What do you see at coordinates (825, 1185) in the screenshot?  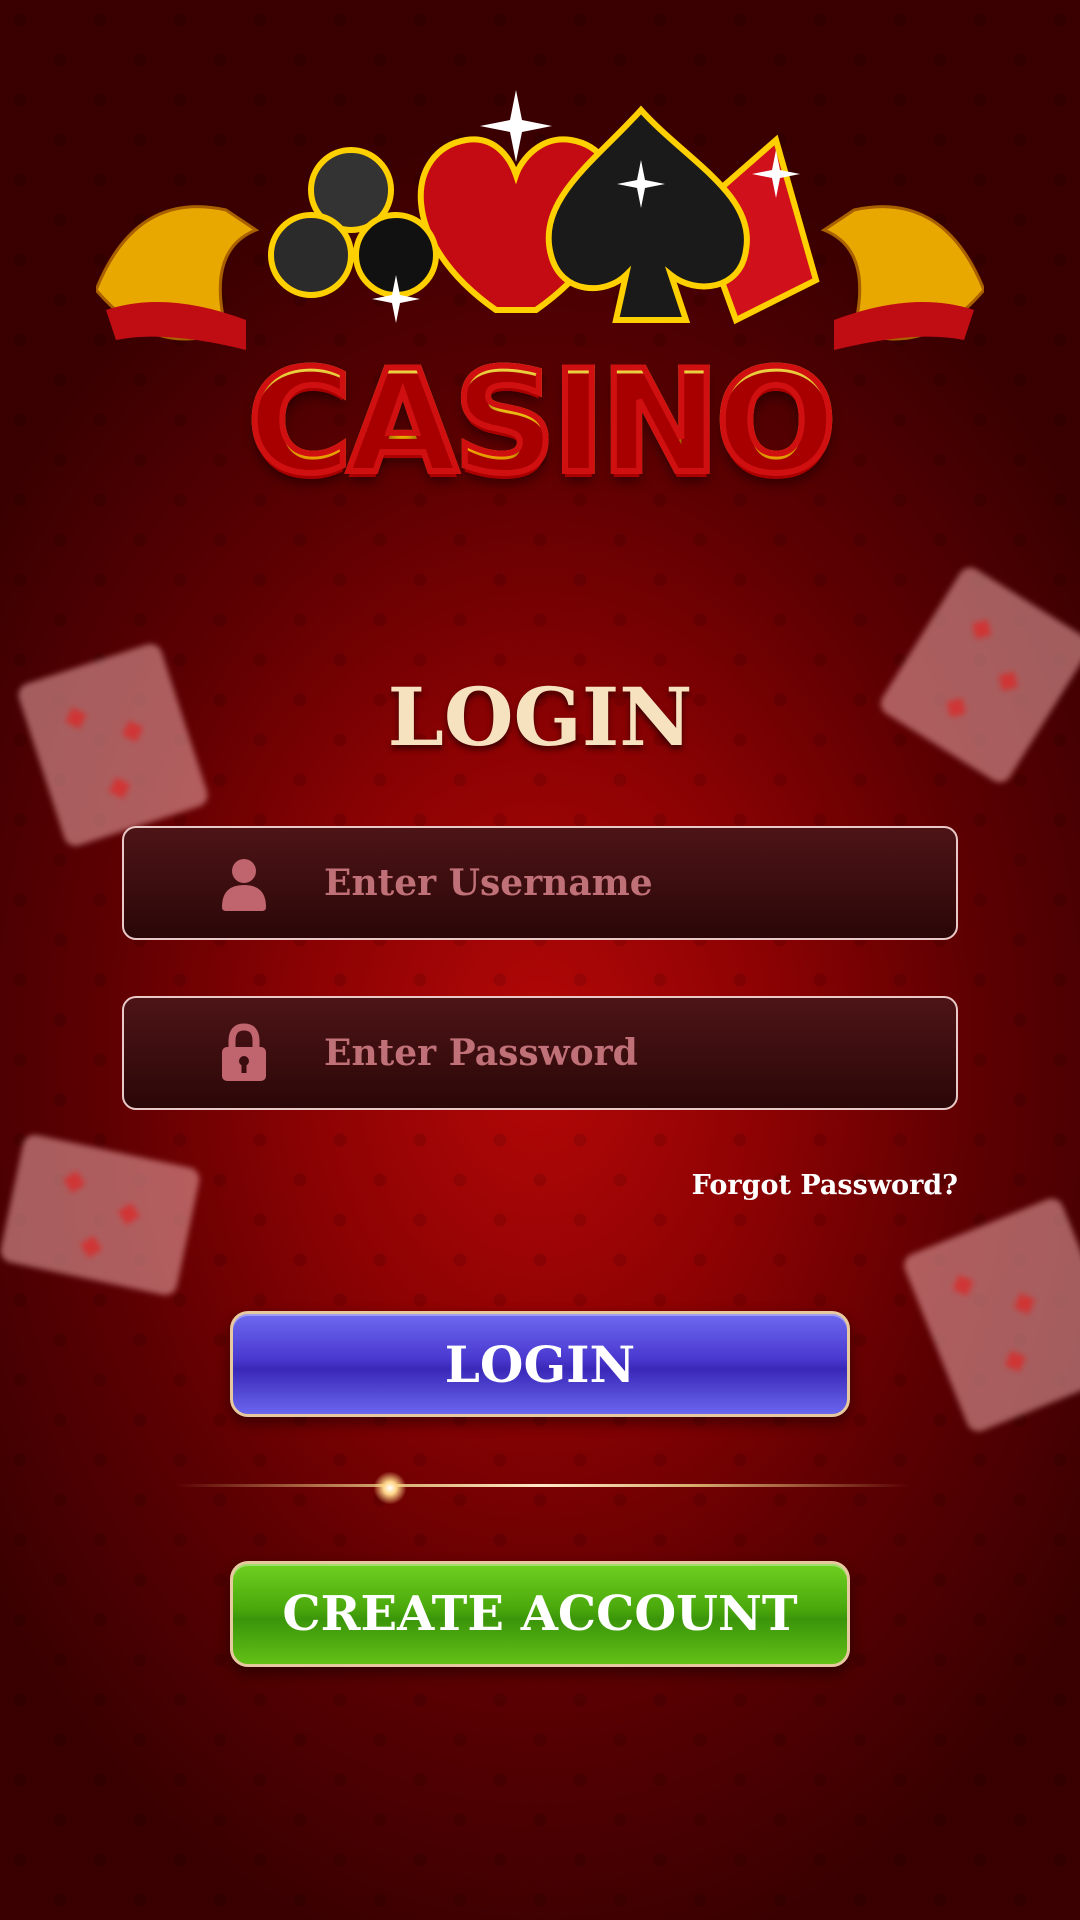 I see `forgot-password-link: Forgot Password?` at bounding box center [825, 1185].